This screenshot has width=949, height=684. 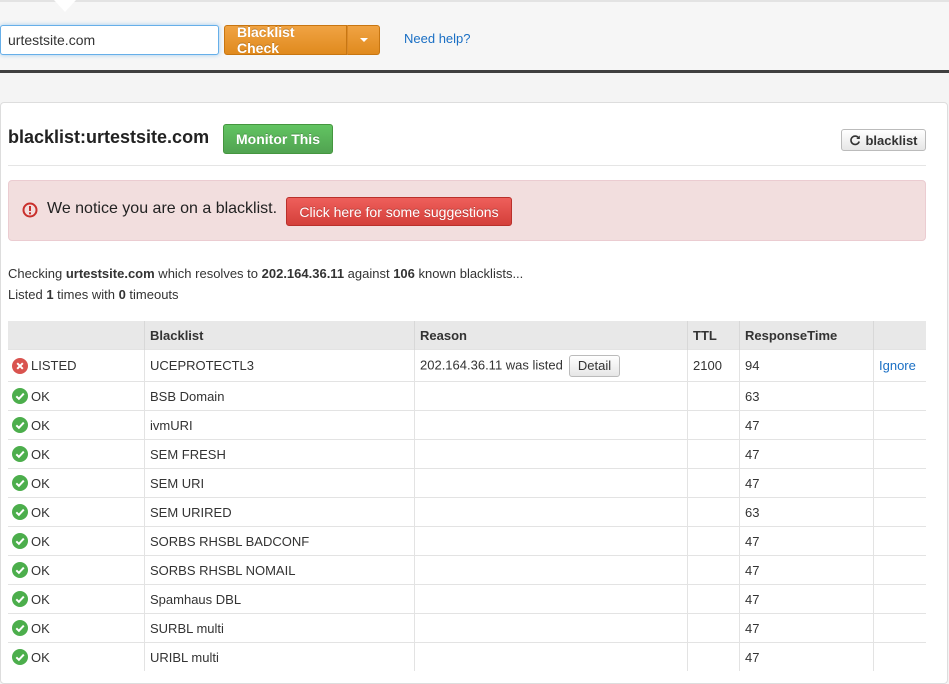 I want to click on table-row: OK SEM URI 47, so click(x=467, y=483).